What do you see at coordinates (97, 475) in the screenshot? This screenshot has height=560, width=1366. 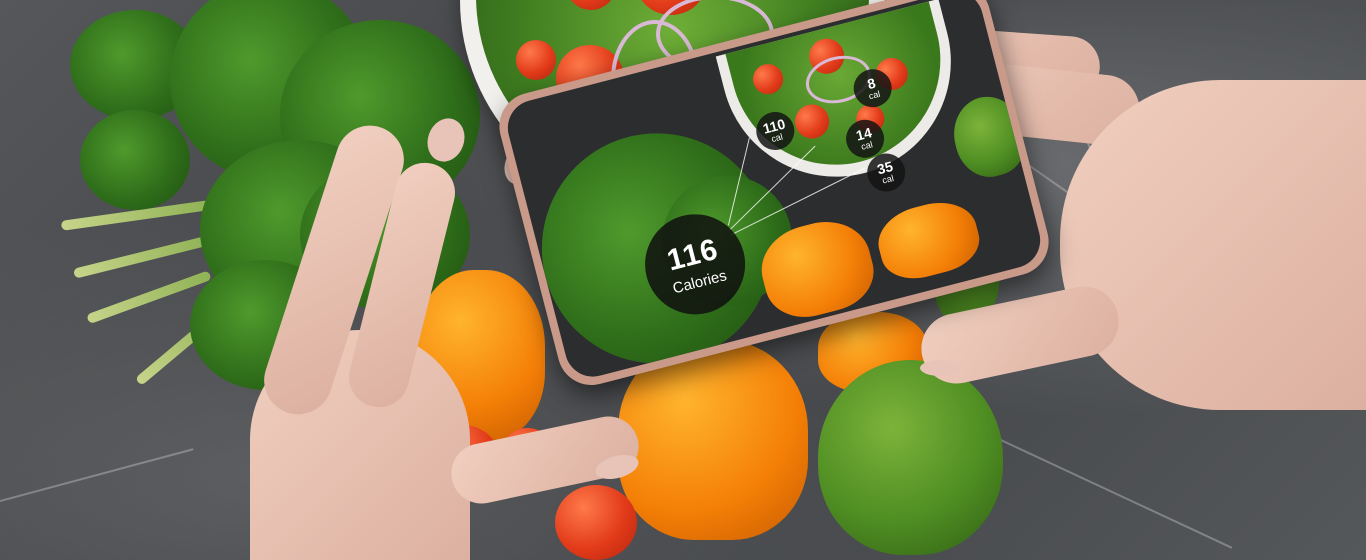 I see `marble-vein` at bounding box center [97, 475].